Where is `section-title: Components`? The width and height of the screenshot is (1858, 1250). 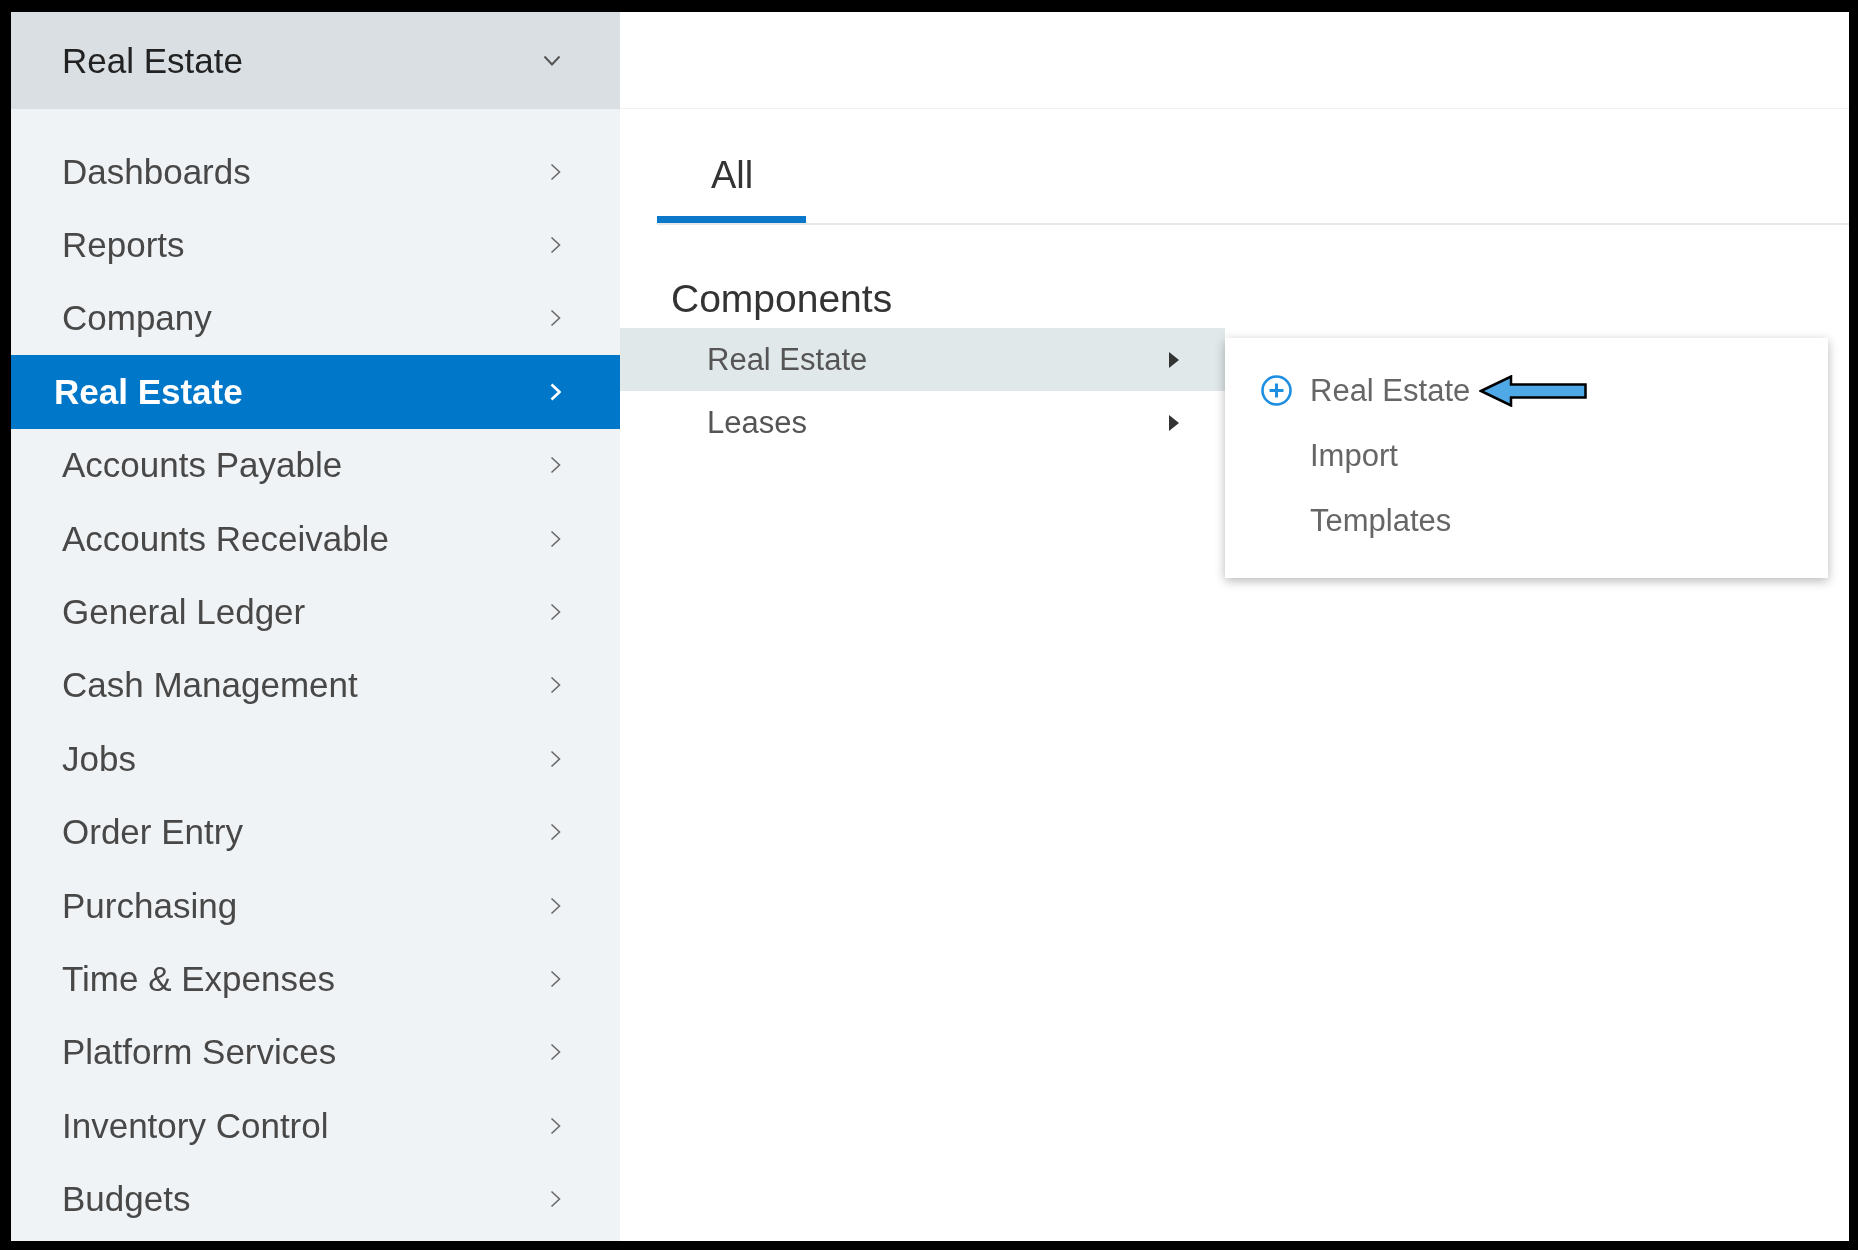 section-title: Components is located at coordinates (782, 299).